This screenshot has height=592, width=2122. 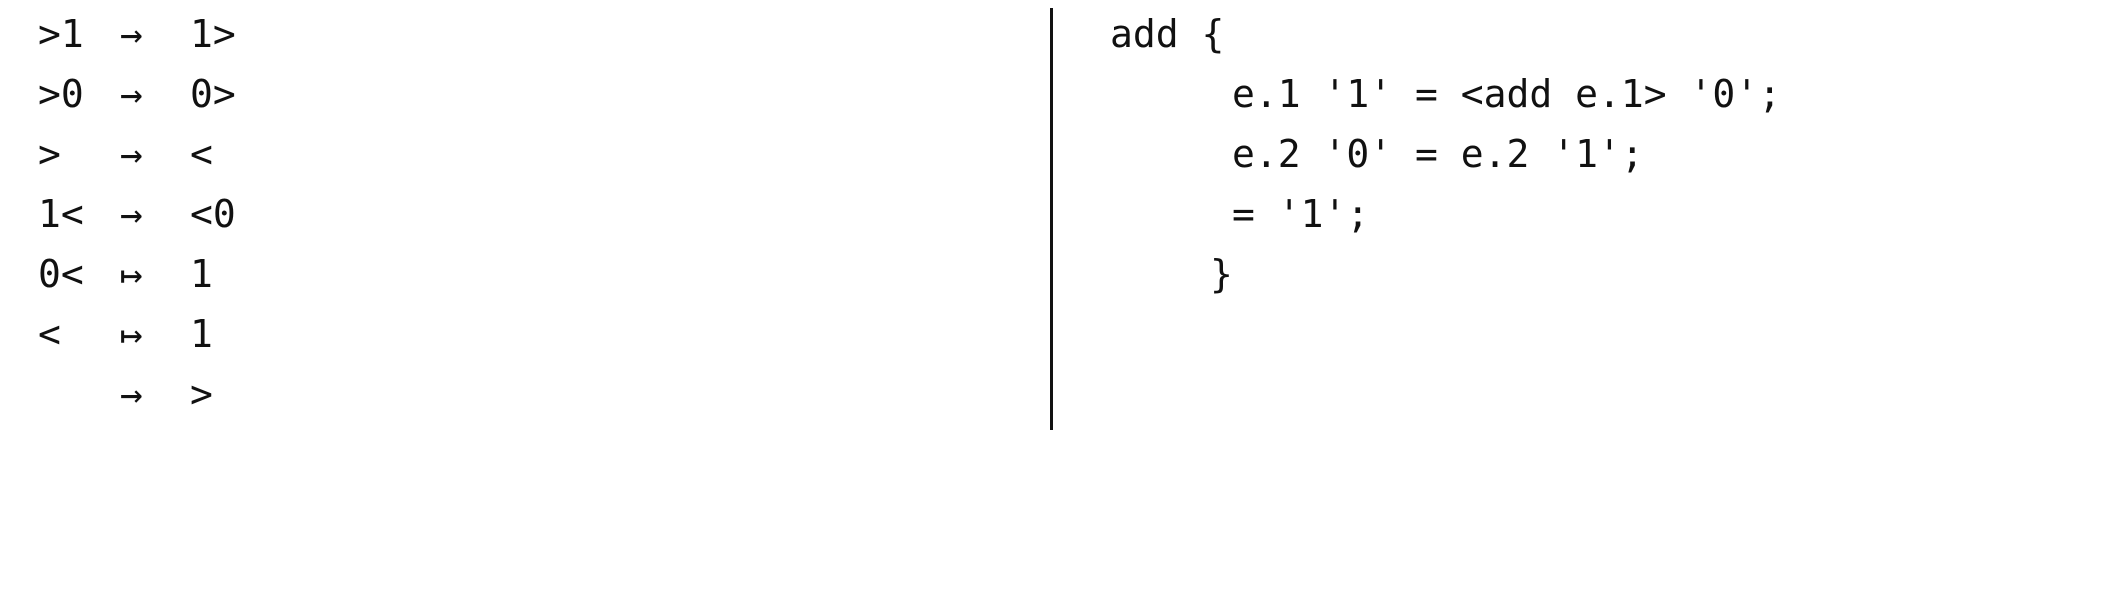 What do you see at coordinates (1438, 154) in the screenshot?
I see `code-line: e.2 '0' = e.2 '1';` at bounding box center [1438, 154].